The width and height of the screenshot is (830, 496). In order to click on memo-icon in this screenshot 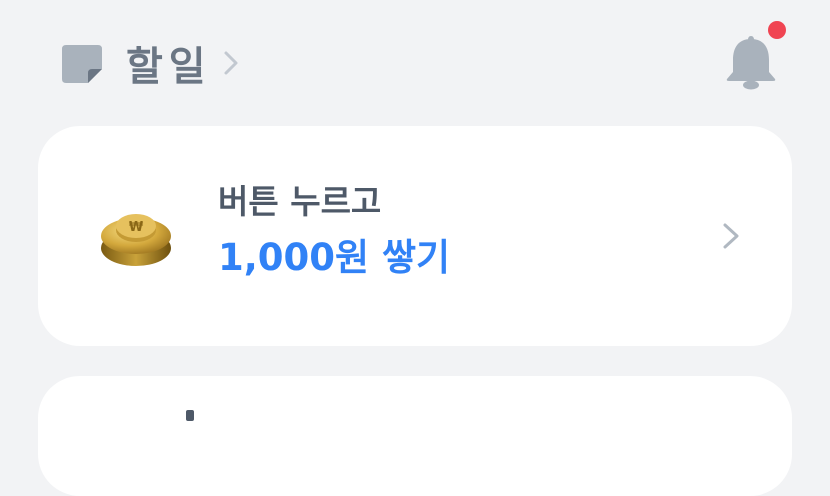, I will do `click(82, 63)`.